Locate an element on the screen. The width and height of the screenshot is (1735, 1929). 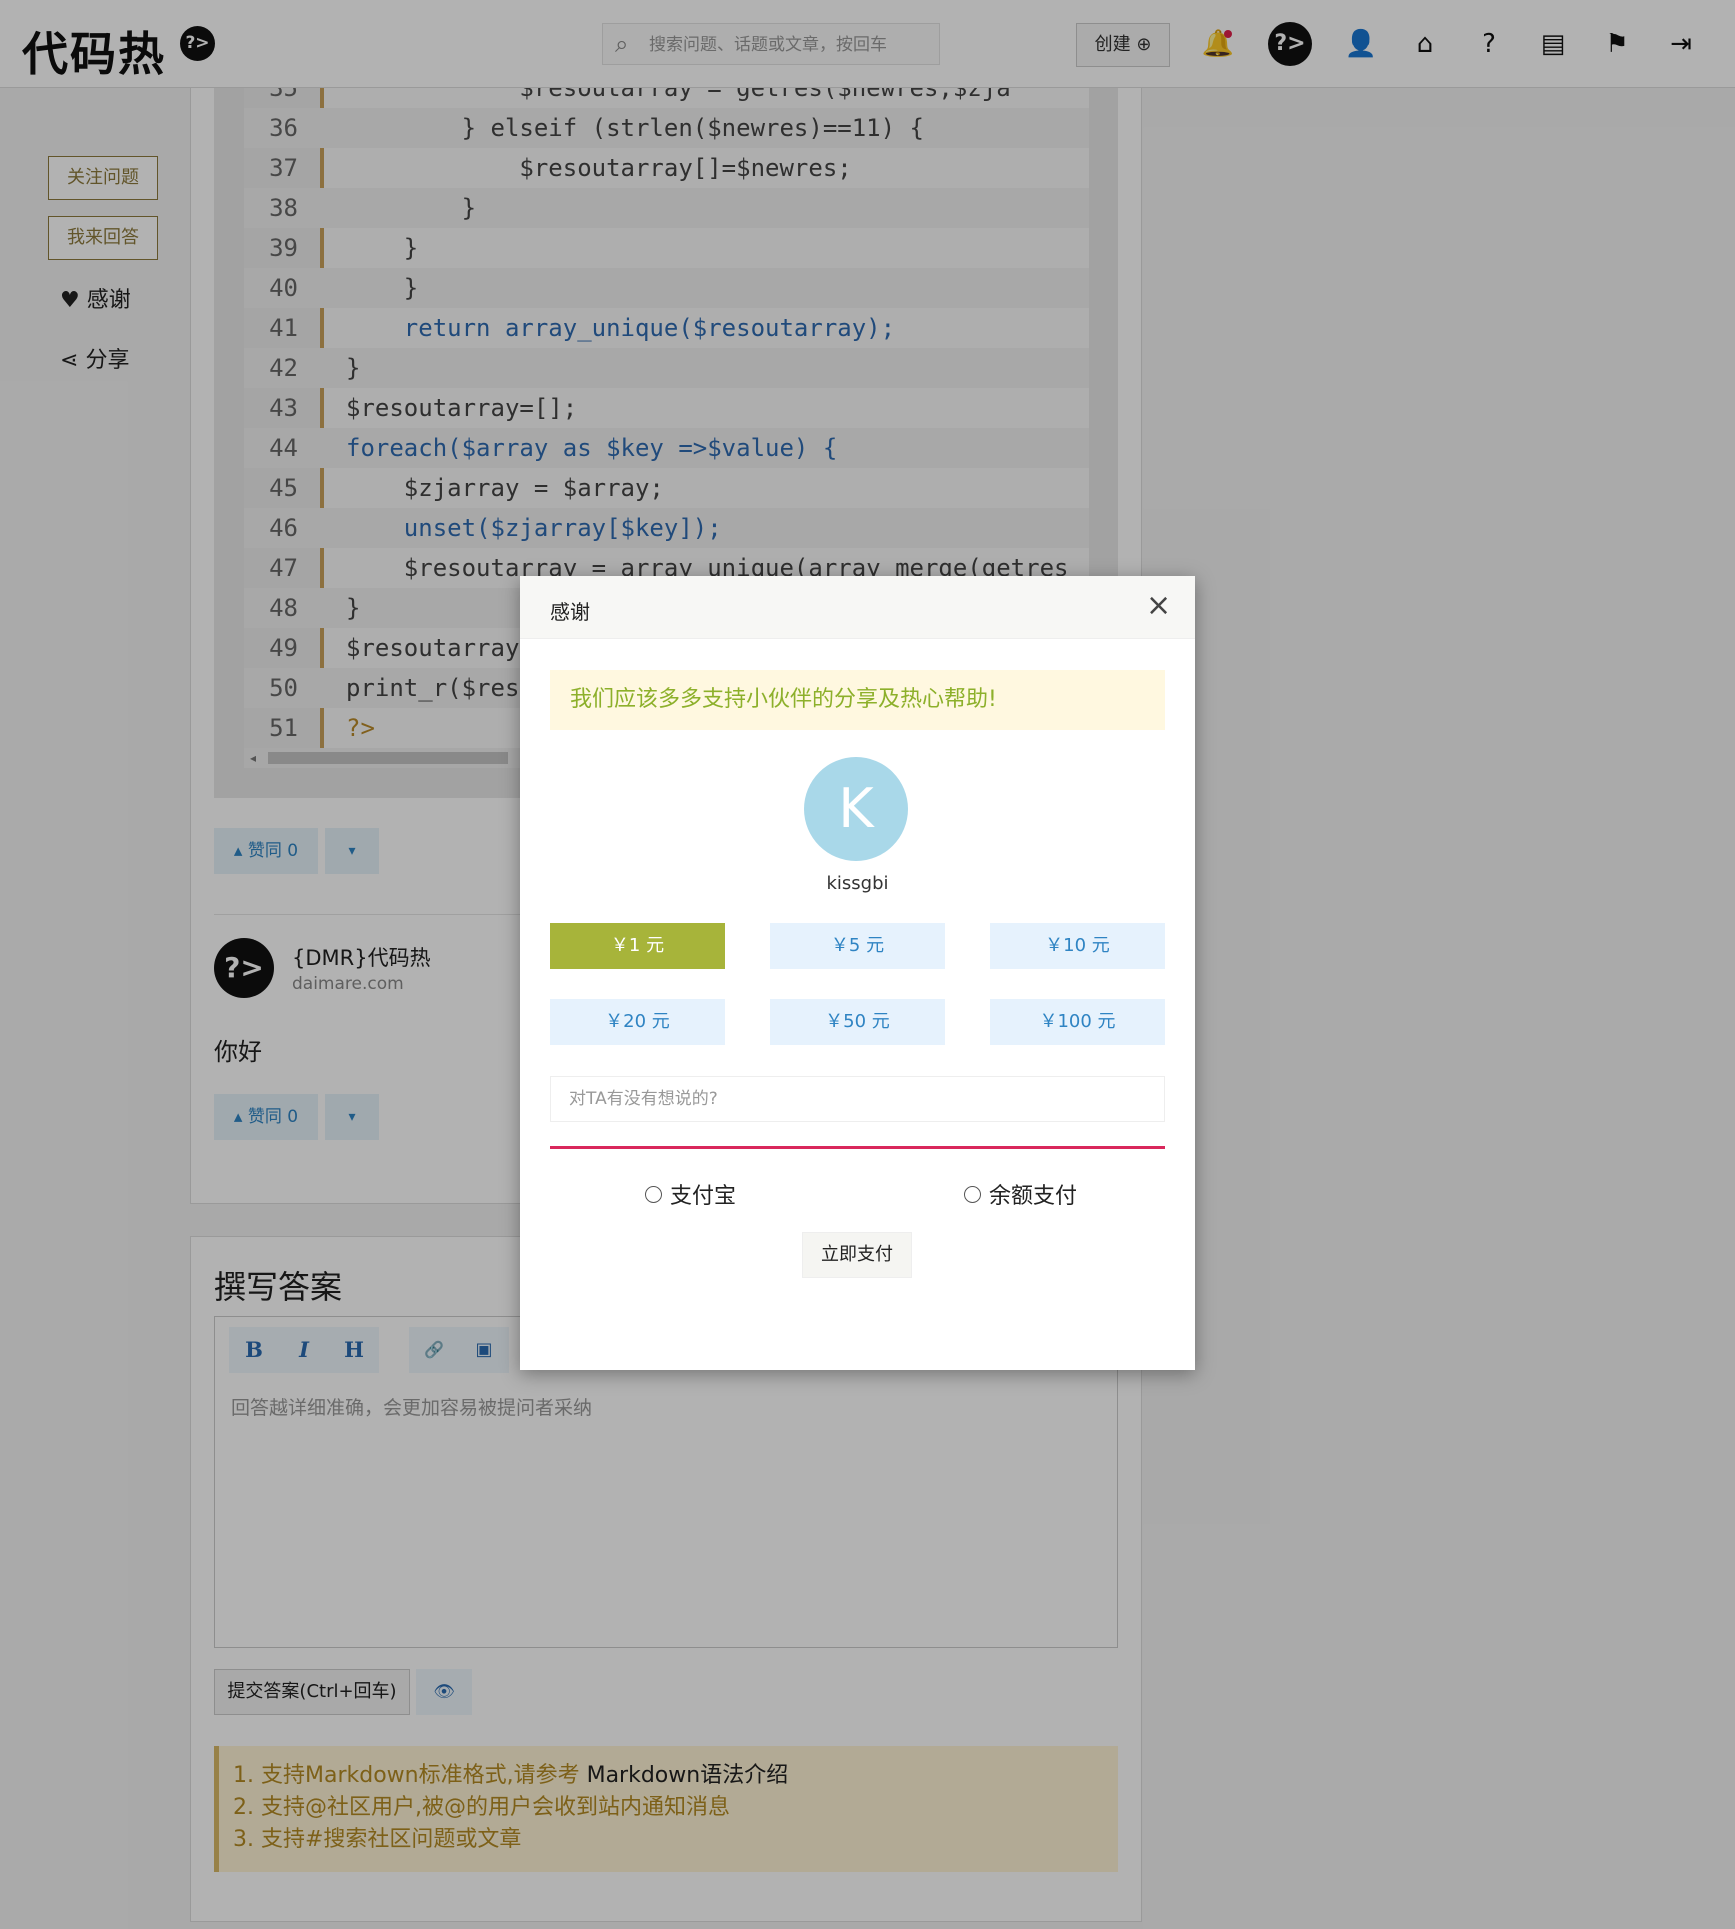
payment-divider is located at coordinates (857, 1147).